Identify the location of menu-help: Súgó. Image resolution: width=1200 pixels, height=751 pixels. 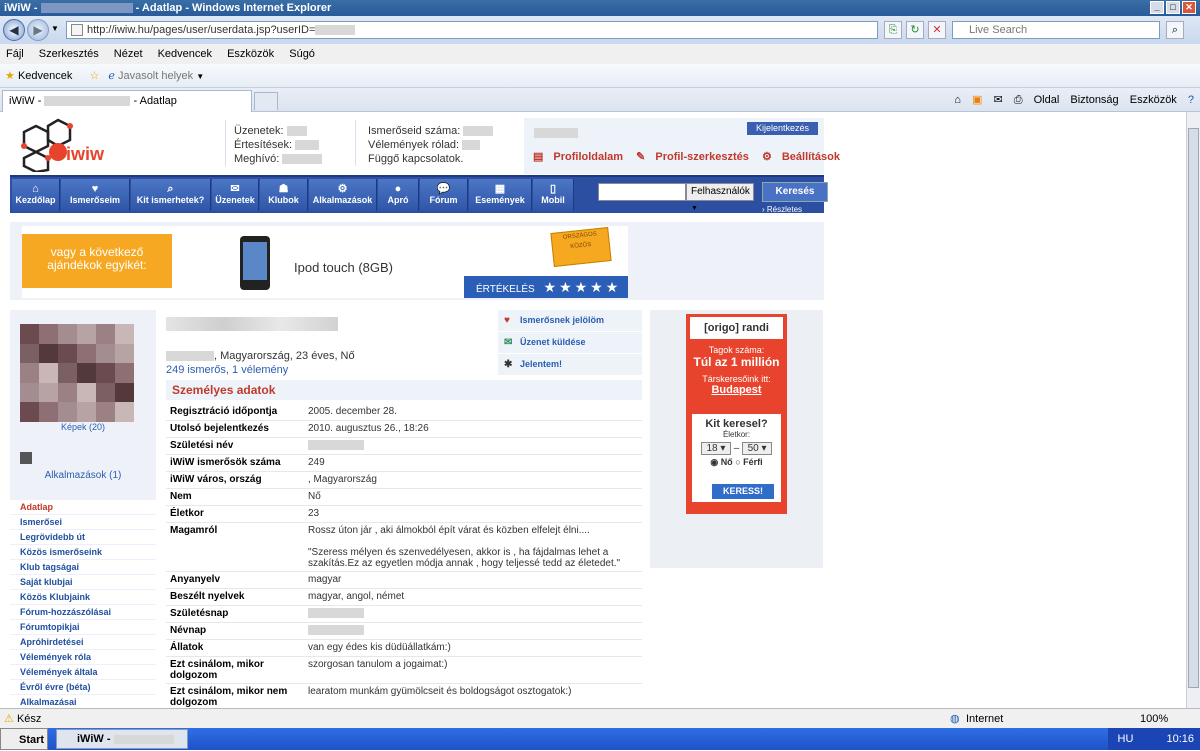
(302, 54).